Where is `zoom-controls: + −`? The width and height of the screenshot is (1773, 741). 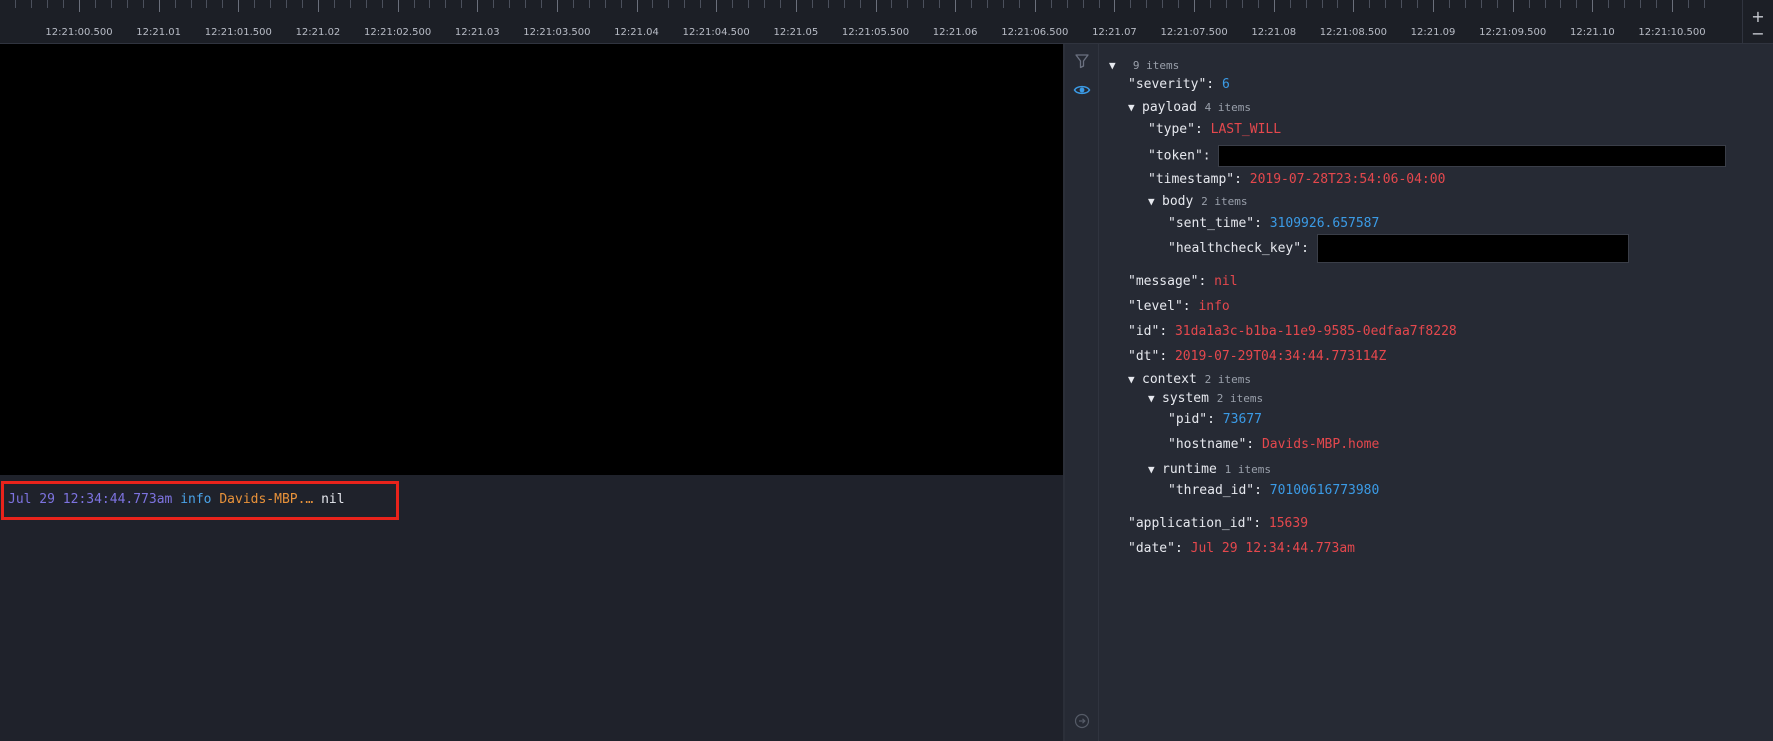 zoom-controls: + − is located at coordinates (1757, 21).